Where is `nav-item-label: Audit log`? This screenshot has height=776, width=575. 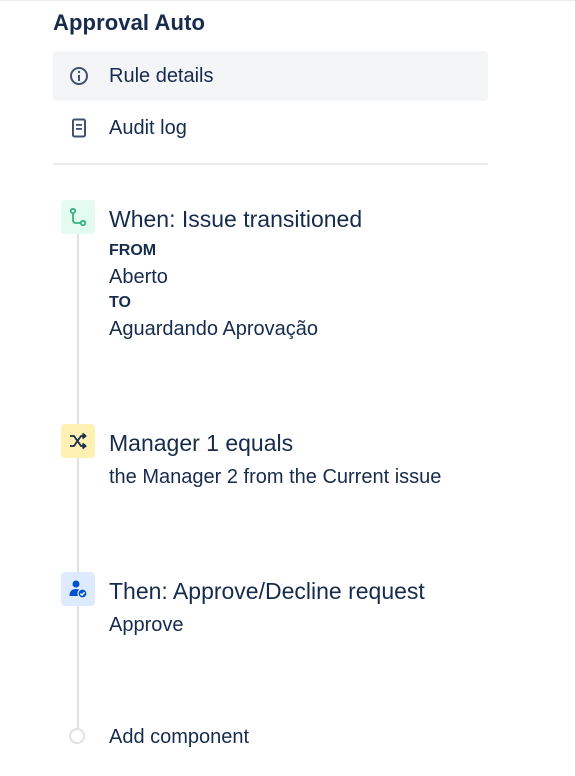 nav-item-label: Audit log is located at coordinates (148, 127).